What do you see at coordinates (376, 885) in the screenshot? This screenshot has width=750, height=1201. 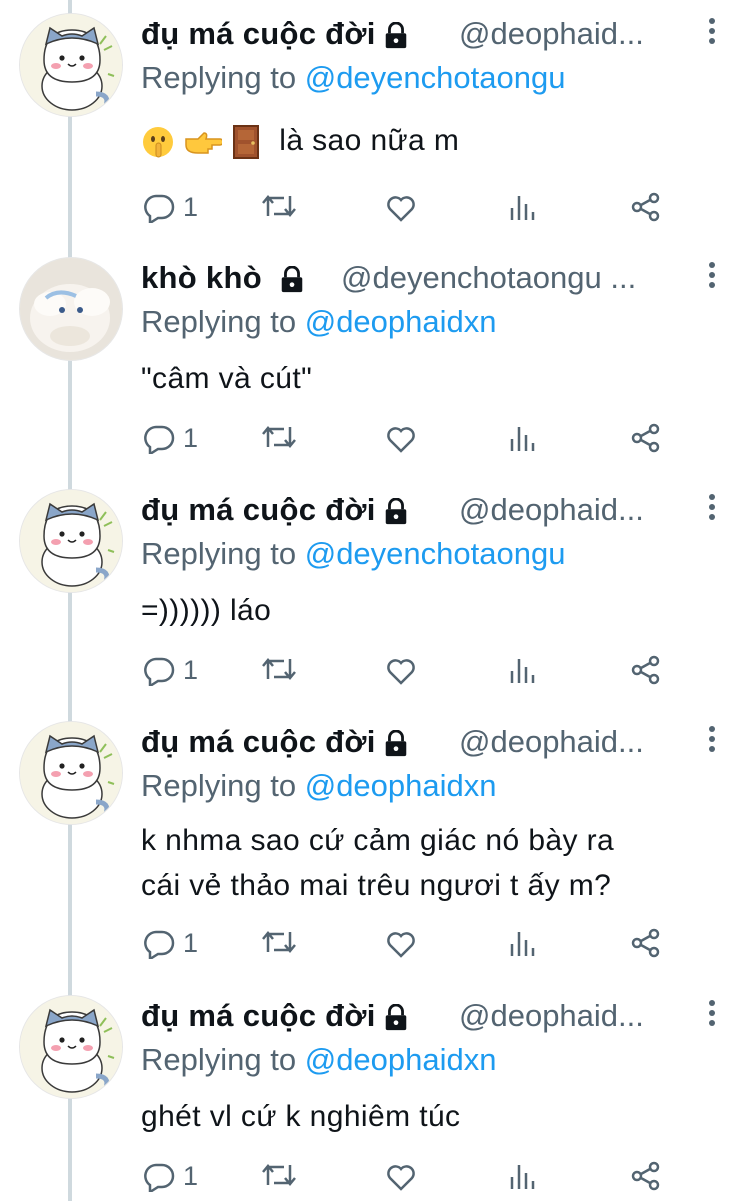 I see `tweet-text-line: cái vẻ thảo mai trêu ngươi t ấy m?` at bounding box center [376, 885].